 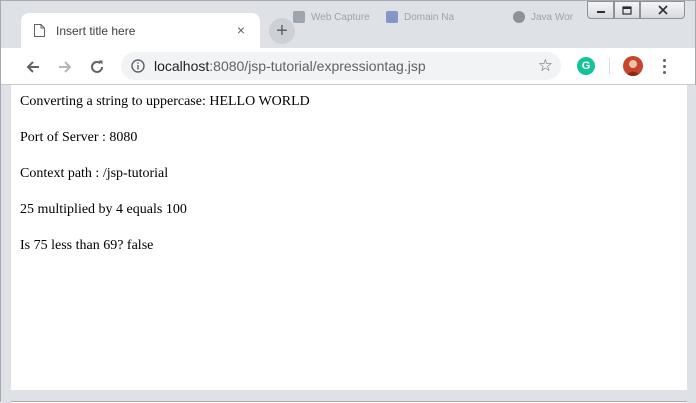 I want to click on grammarly-icon: G, so click(x=586, y=66).